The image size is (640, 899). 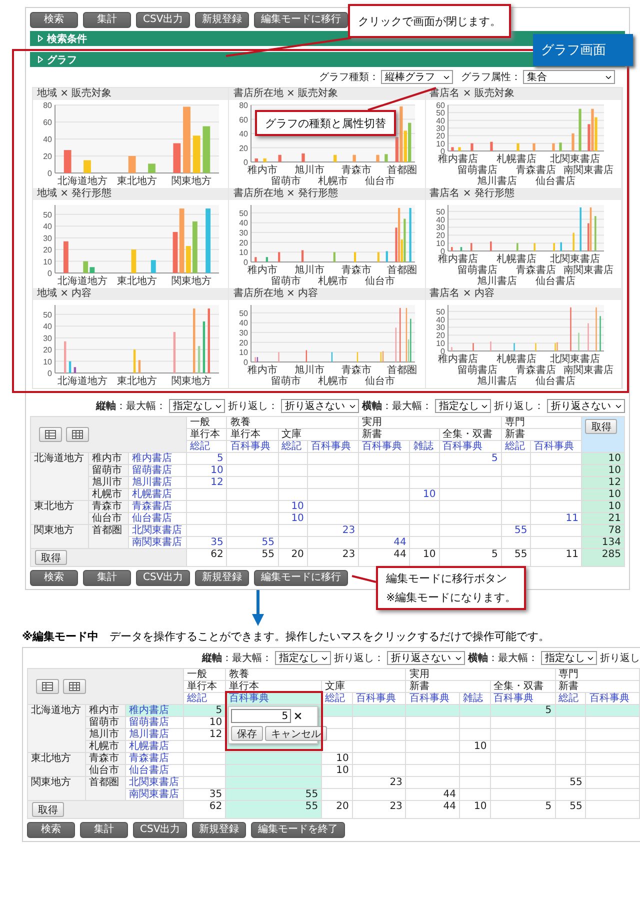 What do you see at coordinates (59, 512) in the screenshot?
I see `row-header: 東北地方` at bounding box center [59, 512].